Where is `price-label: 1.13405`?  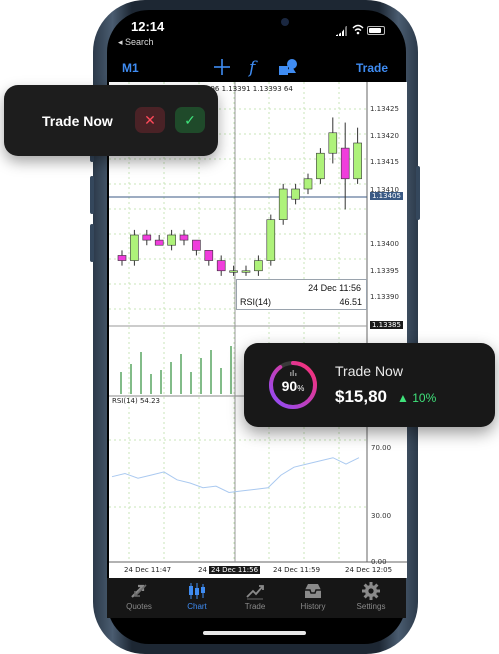
price-label: 1.13405 is located at coordinates (386, 196).